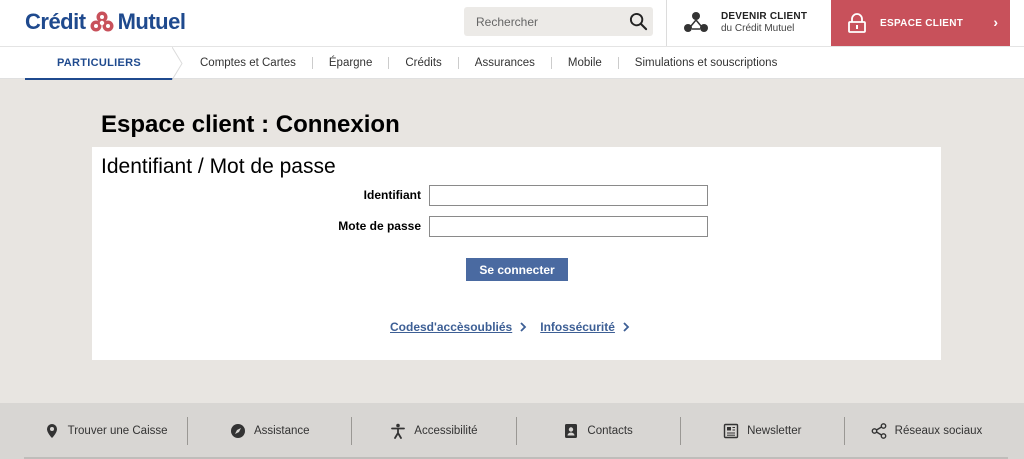 This screenshot has width=1024, height=459. I want to click on nav-item-simulations: Simulations et souscriptions, so click(706, 63).